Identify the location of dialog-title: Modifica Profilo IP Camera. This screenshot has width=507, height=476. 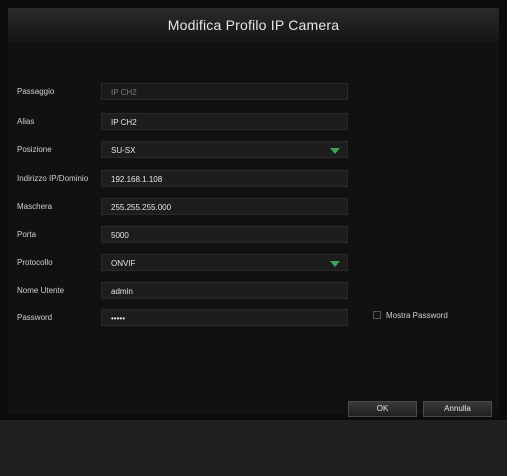
(253, 25).